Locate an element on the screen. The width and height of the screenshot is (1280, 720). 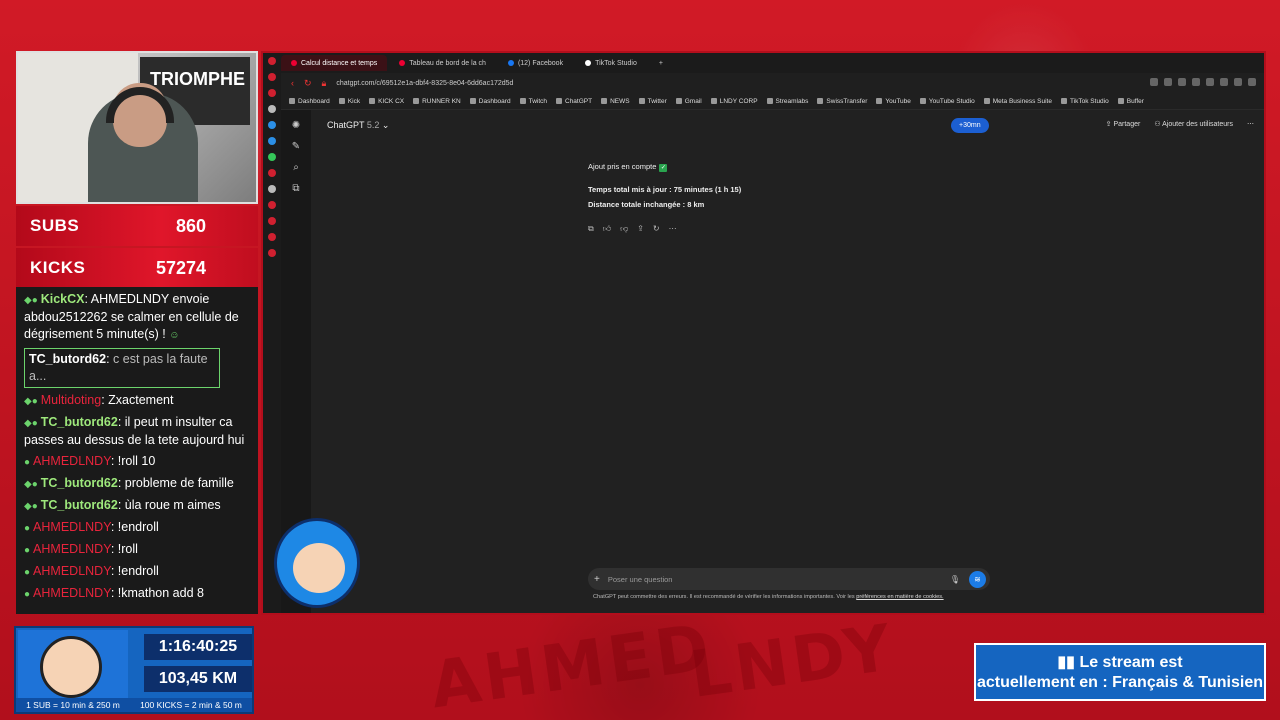
plus-icon: + is located at coordinates (597, 579).